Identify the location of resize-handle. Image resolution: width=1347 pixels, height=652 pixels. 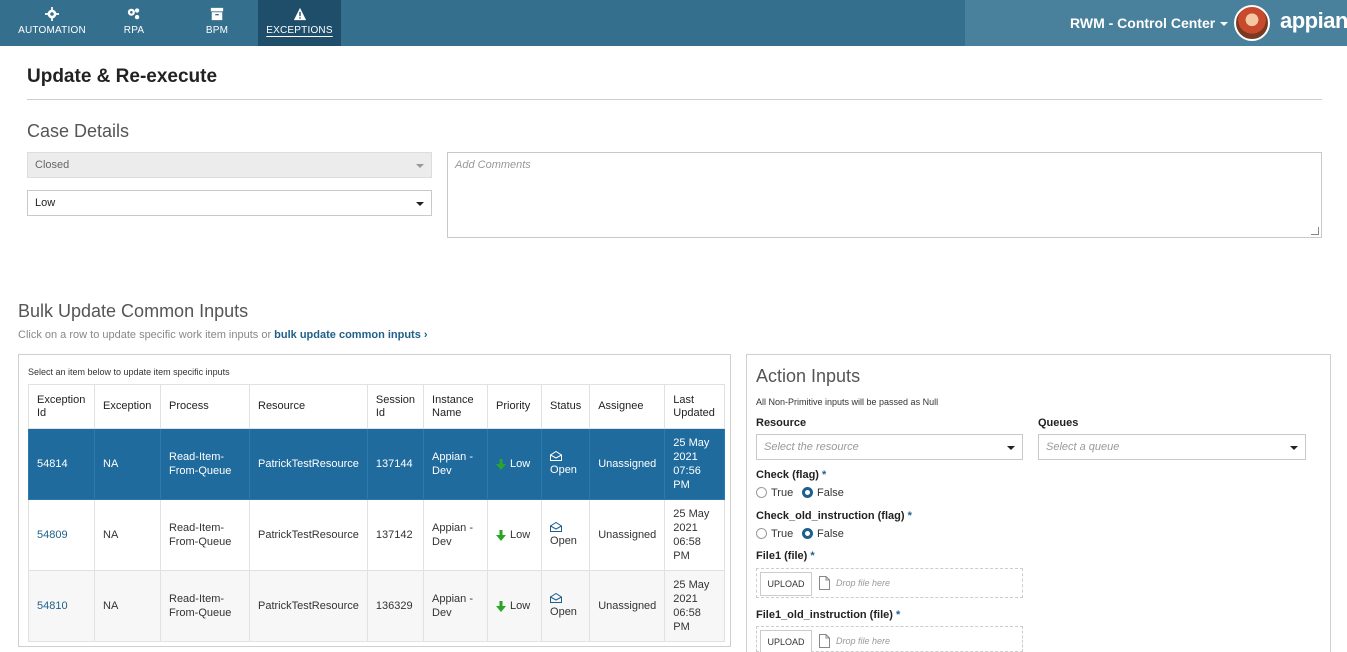
(1315, 231).